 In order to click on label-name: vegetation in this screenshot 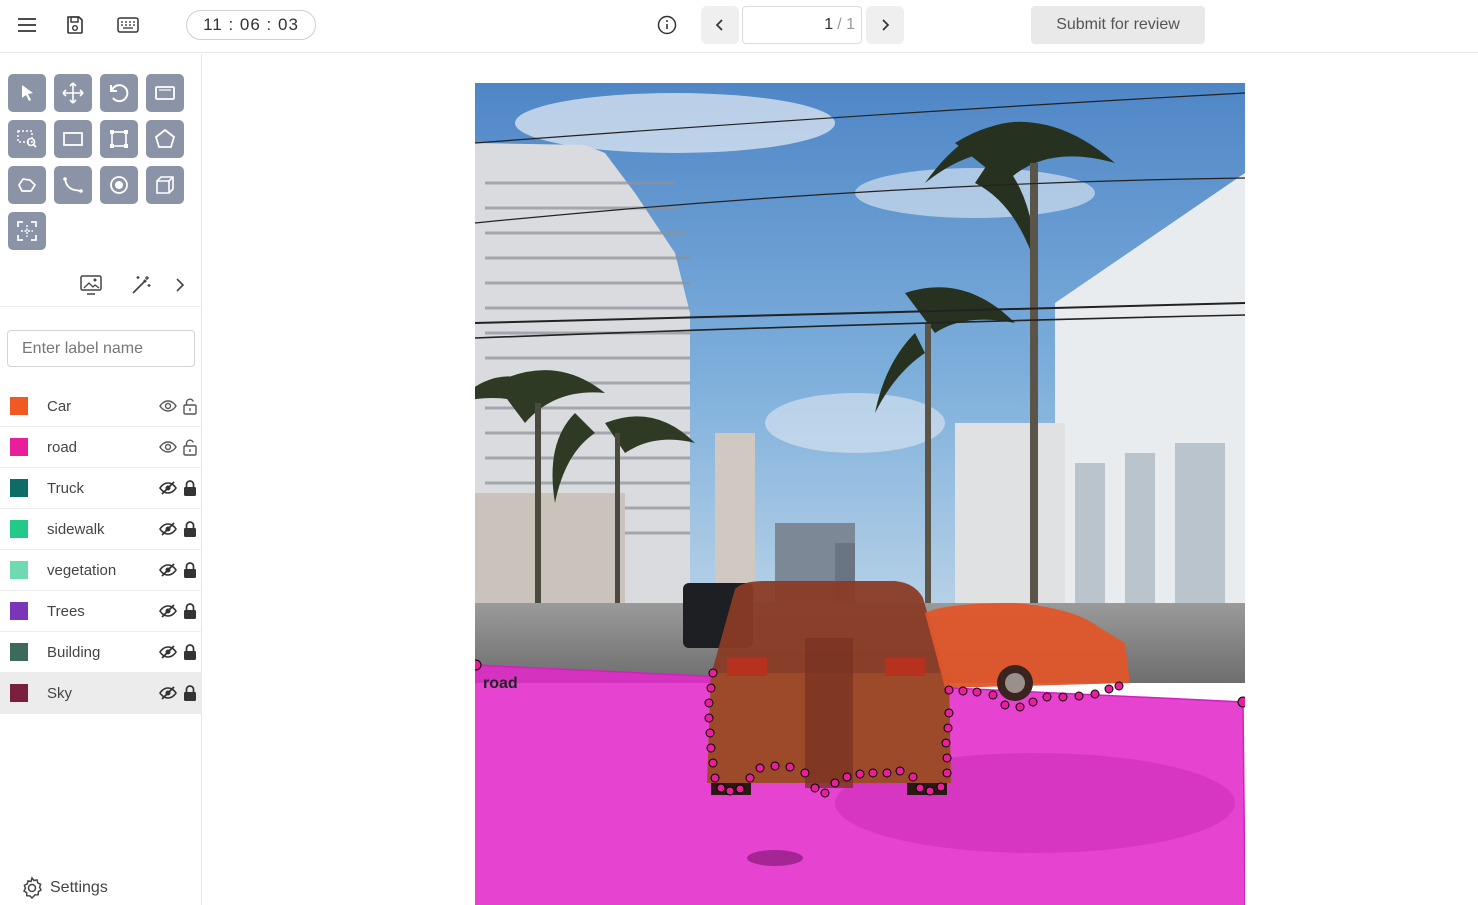, I will do `click(82, 570)`.